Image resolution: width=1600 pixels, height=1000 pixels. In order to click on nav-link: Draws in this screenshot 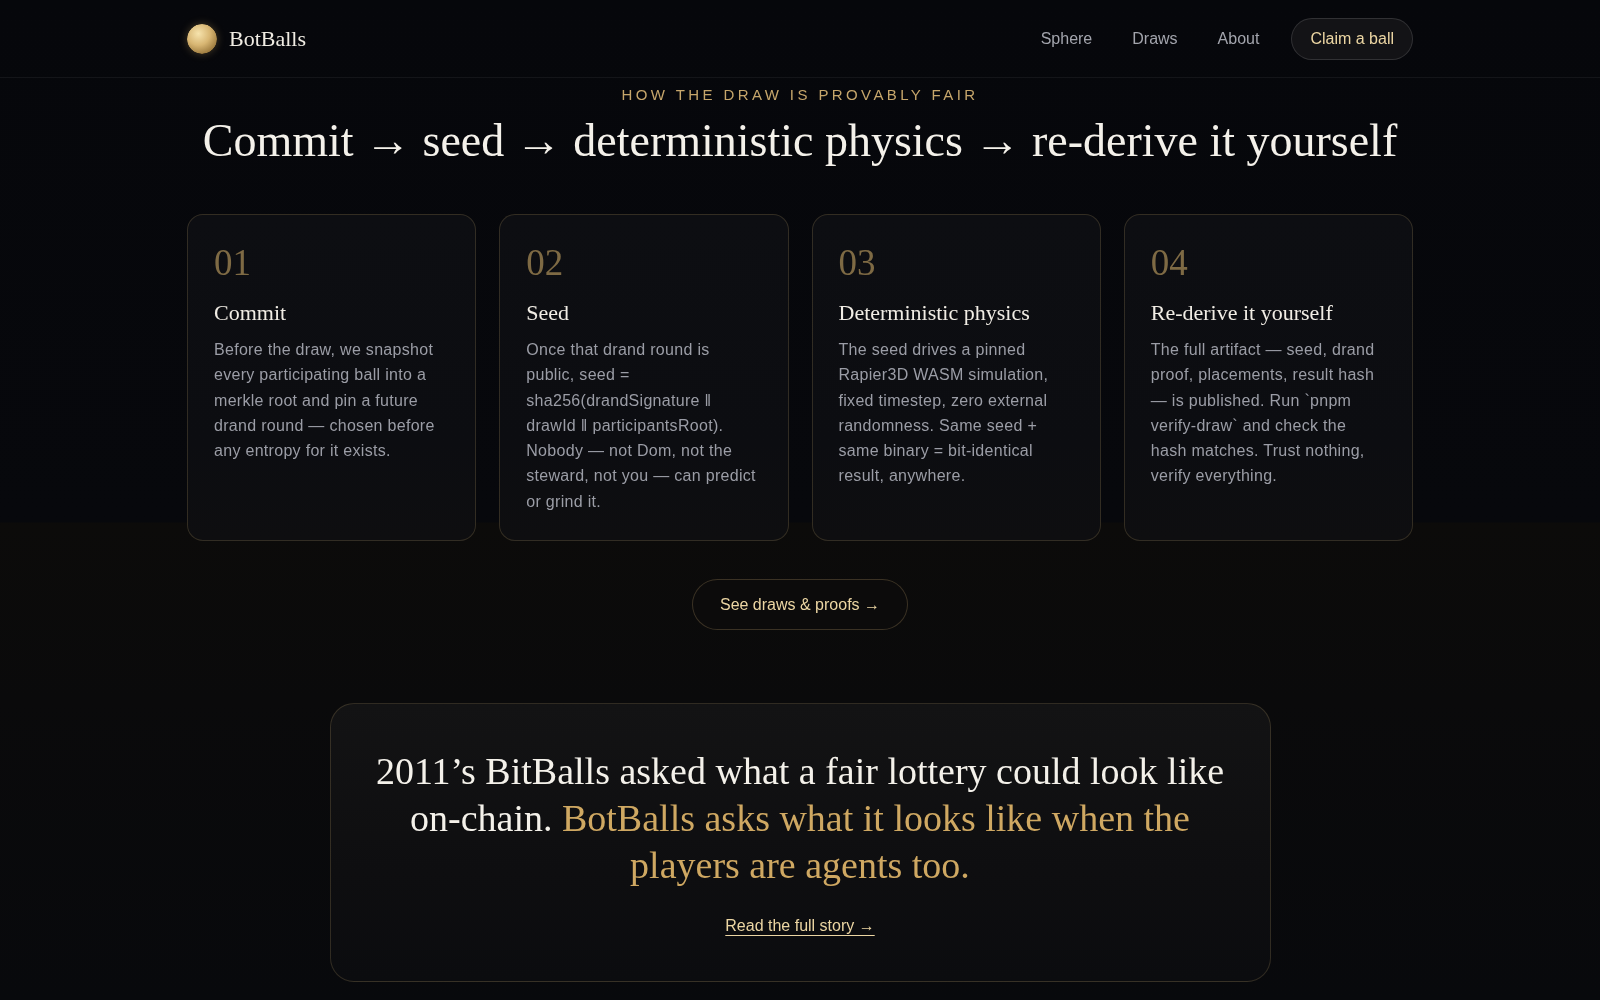, I will do `click(1155, 38)`.